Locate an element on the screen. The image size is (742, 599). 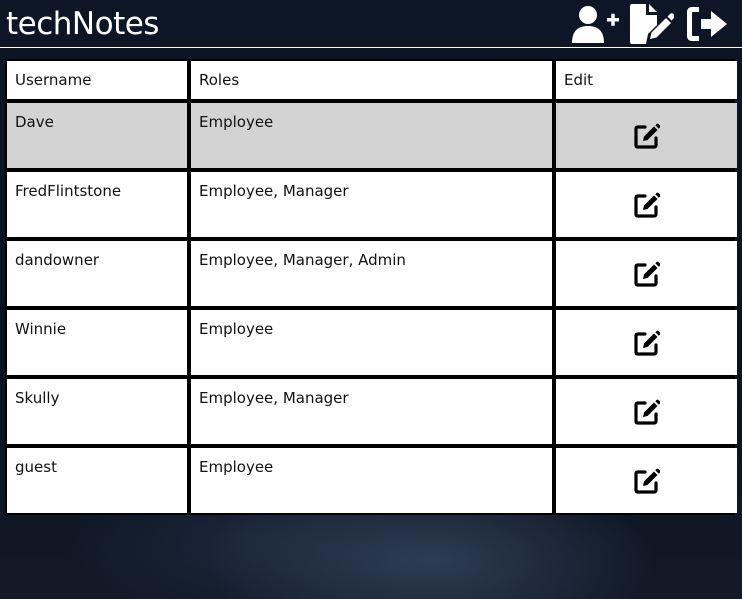
app-title: techNotes is located at coordinates (82, 24).